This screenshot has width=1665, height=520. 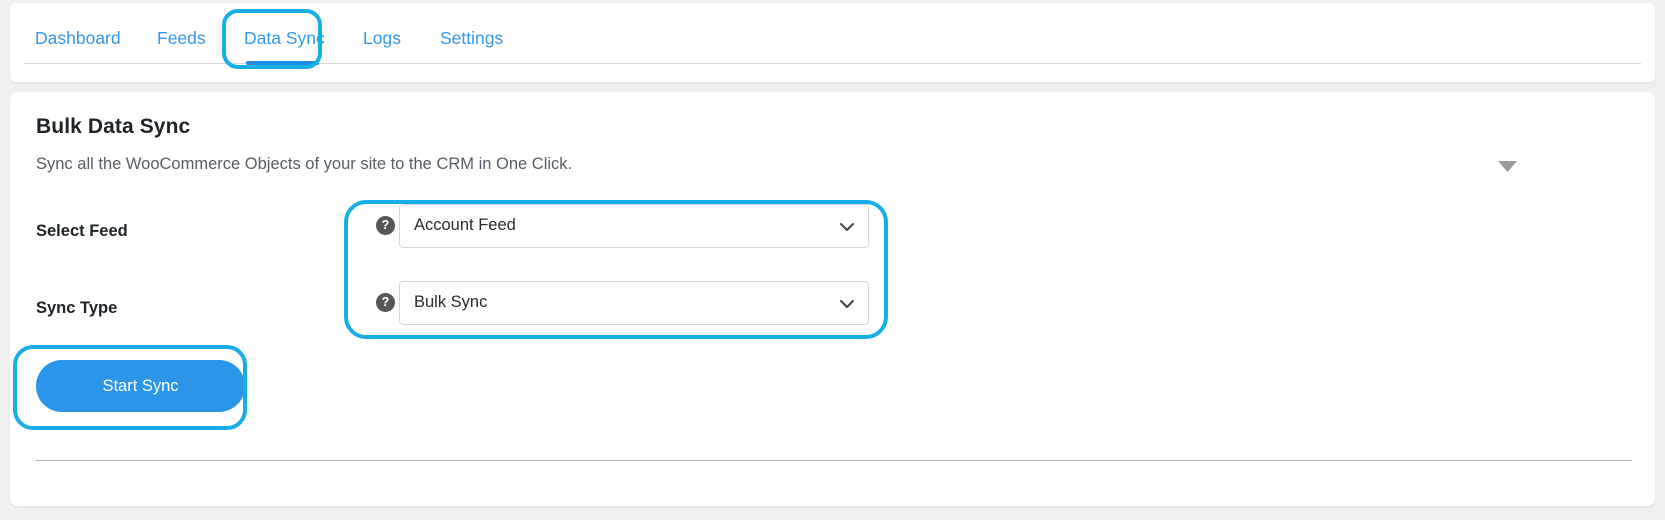 What do you see at coordinates (385, 302) in the screenshot?
I see `question-mark-icon-sync-type: ?` at bounding box center [385, 302].